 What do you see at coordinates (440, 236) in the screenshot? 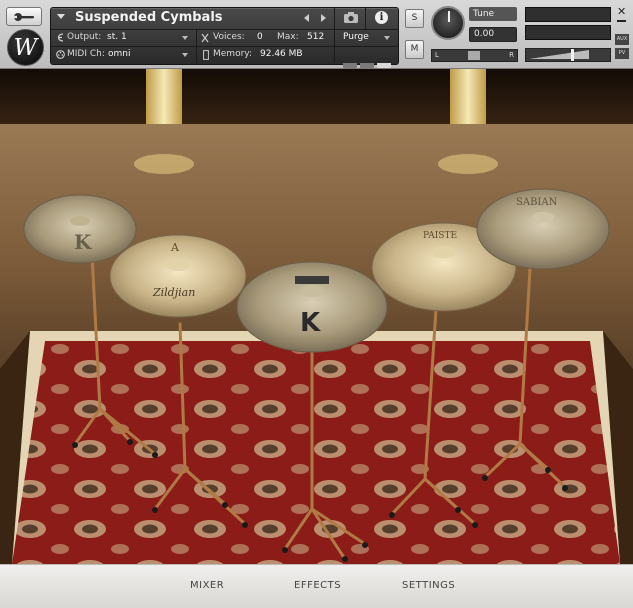
I see `cymbal-logo-5: PAISTE` at bounding box center [440, 236].